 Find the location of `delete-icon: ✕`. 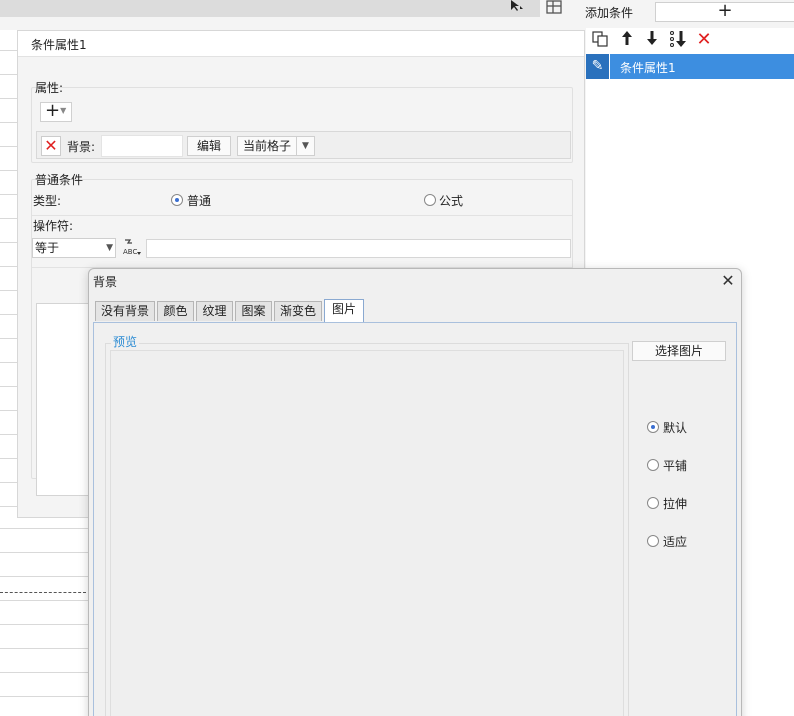

delete-icon: ✕ is located at coordinates (704, 40).